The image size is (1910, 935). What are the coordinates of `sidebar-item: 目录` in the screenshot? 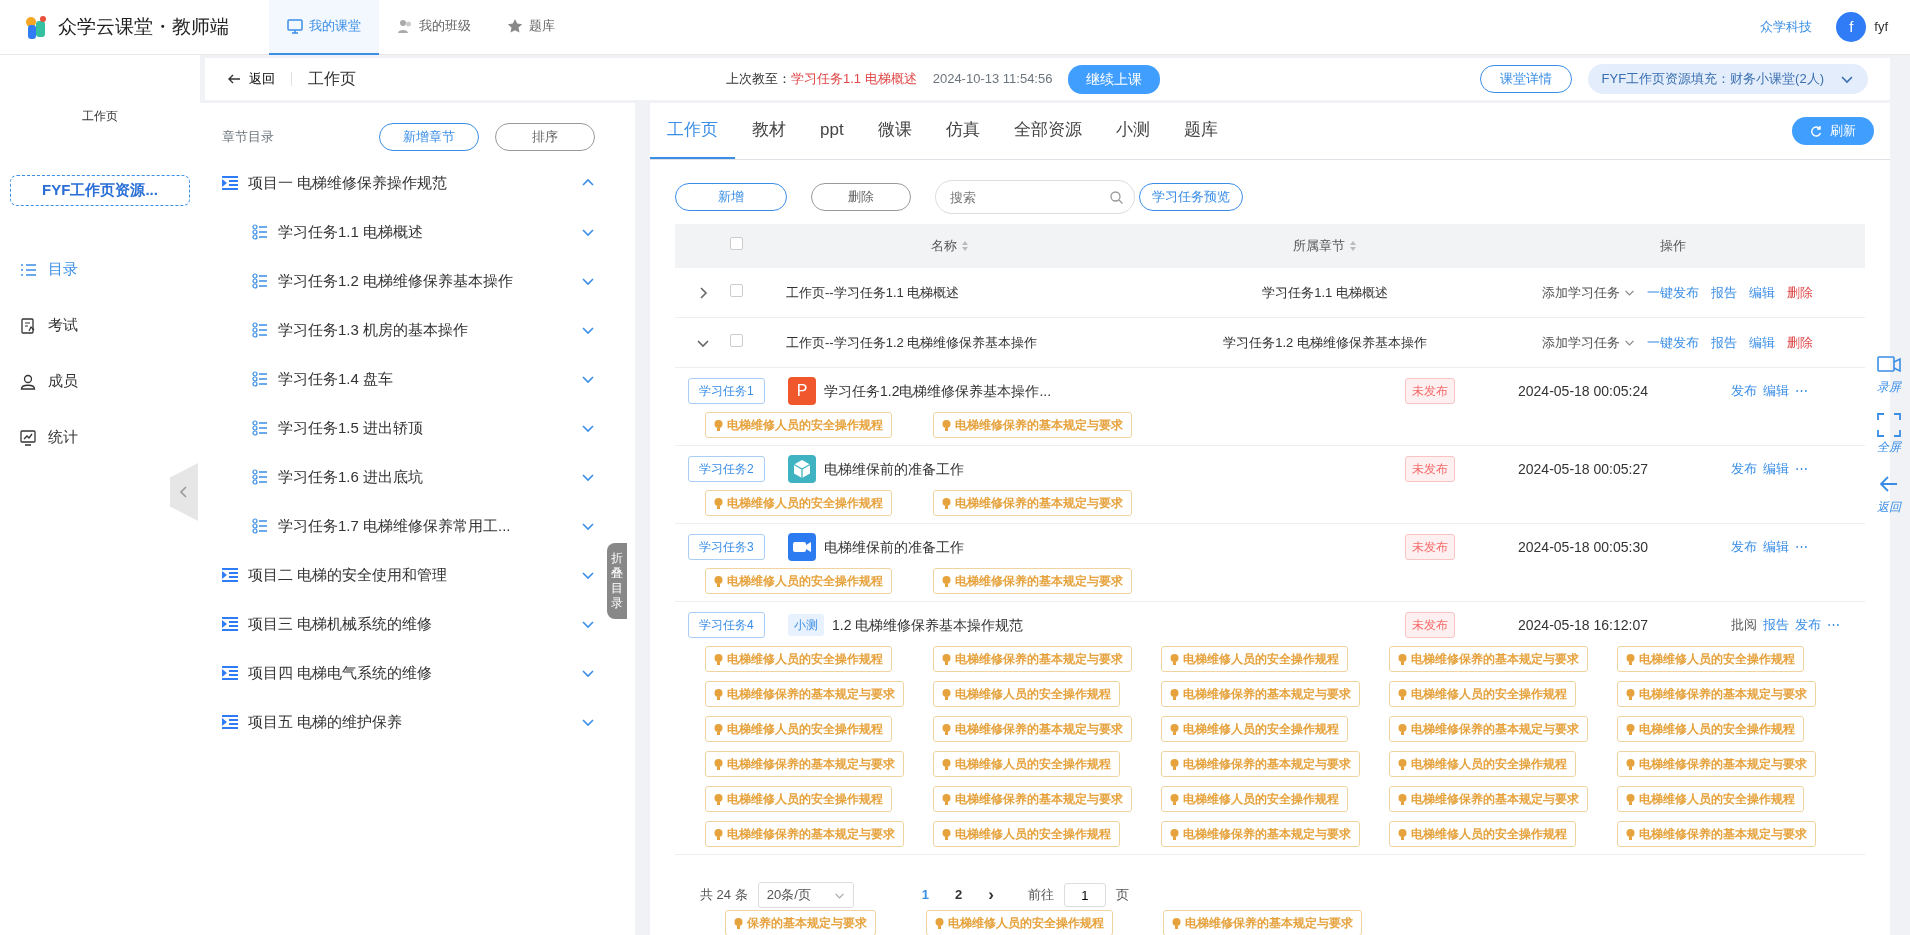 It's located at (100, 269).